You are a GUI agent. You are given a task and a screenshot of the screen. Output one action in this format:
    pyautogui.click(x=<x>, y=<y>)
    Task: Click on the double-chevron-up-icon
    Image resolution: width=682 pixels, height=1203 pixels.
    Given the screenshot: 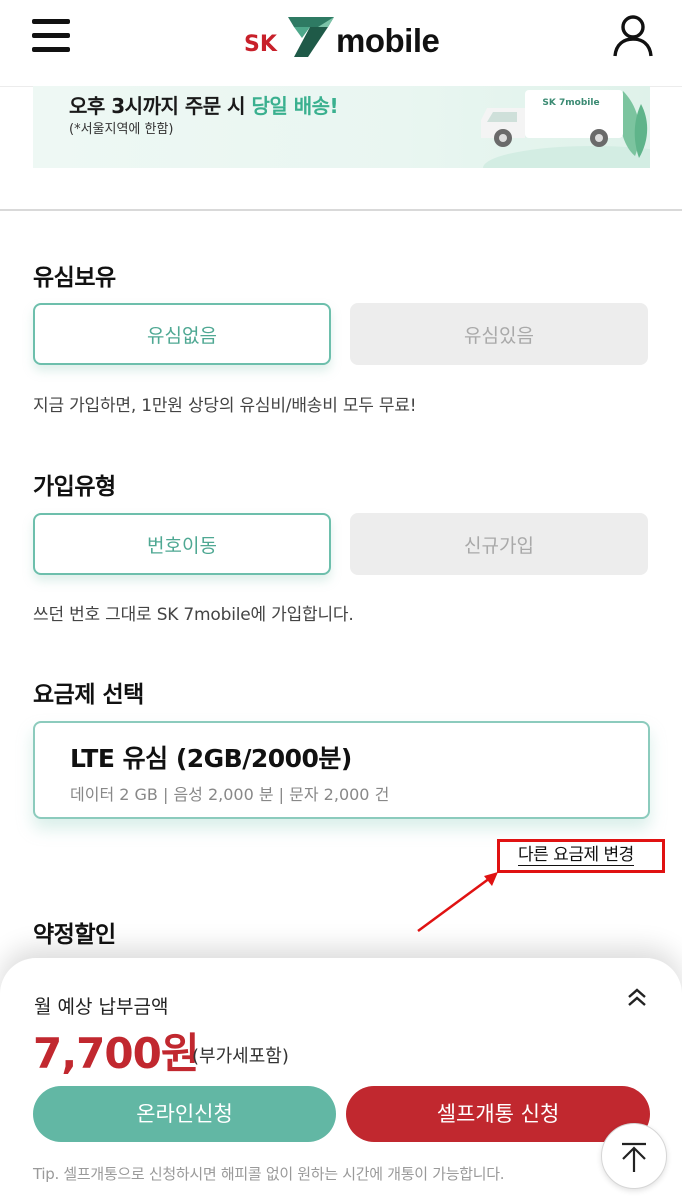 What is the action you would take?
    pyautogui.click(x=637, y=997)
    